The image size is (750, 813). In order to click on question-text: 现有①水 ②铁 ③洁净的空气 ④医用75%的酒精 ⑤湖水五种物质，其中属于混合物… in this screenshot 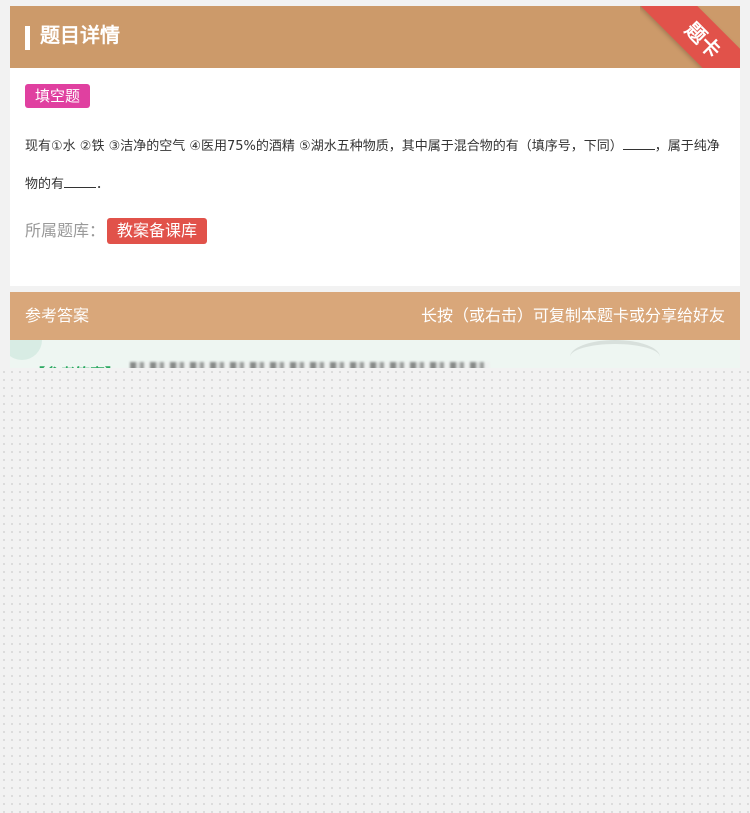, I will do `click(375, 166)`.